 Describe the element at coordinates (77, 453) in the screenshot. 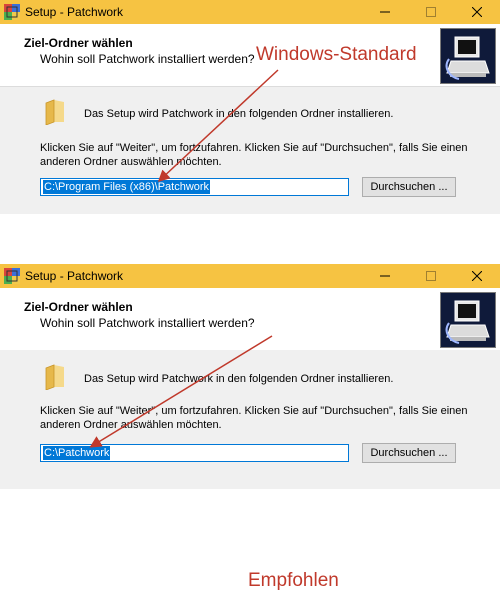

I see `install-path-value: C:\Patchwork` at that location.